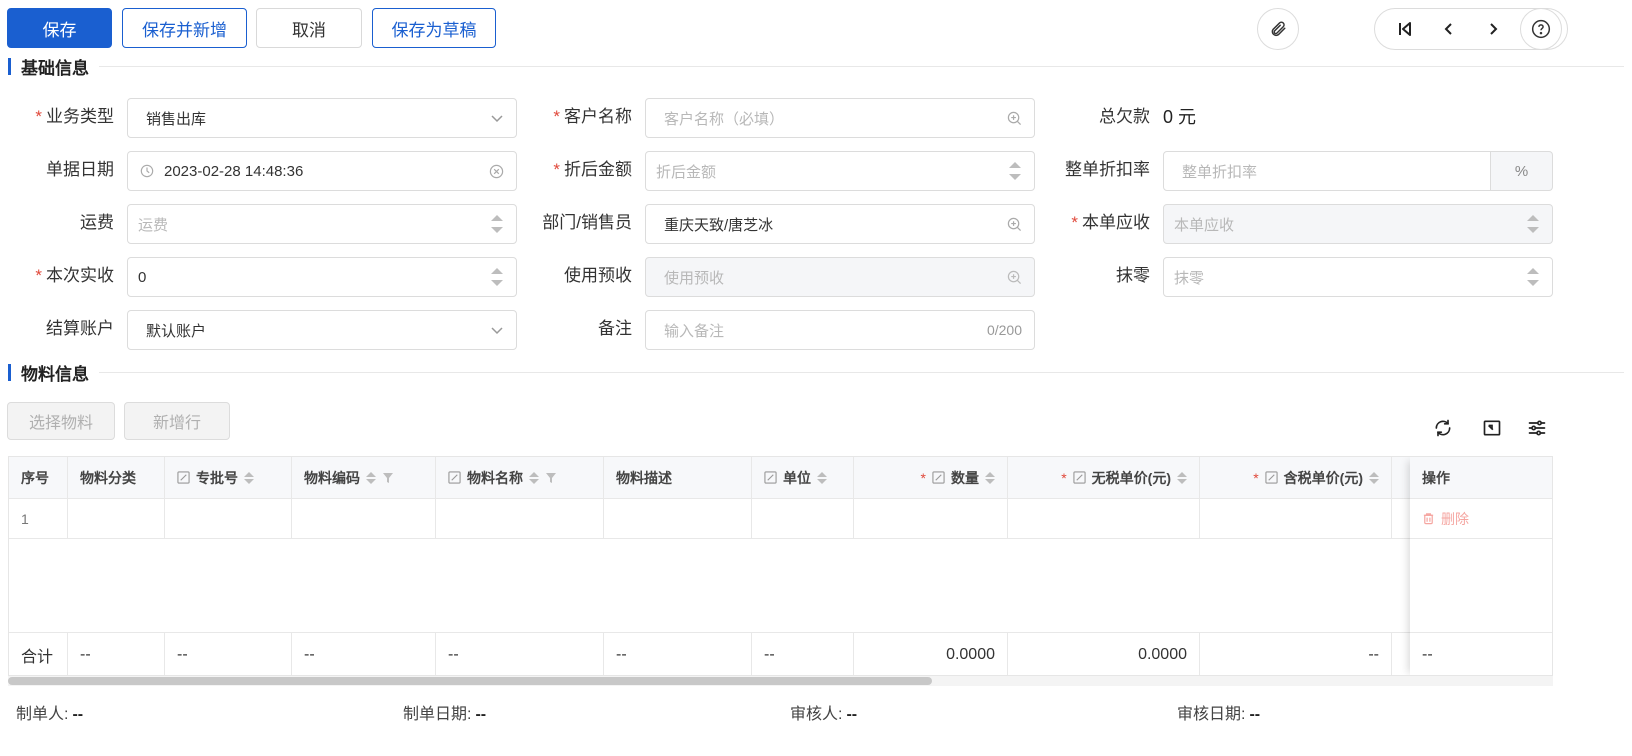 This screenshot has width=1632, height=756. What do you see at coordinates (434, 28) in the screenshot?
I see `save-draft-button: 保存为草稿` at bounding box center [434, 28].